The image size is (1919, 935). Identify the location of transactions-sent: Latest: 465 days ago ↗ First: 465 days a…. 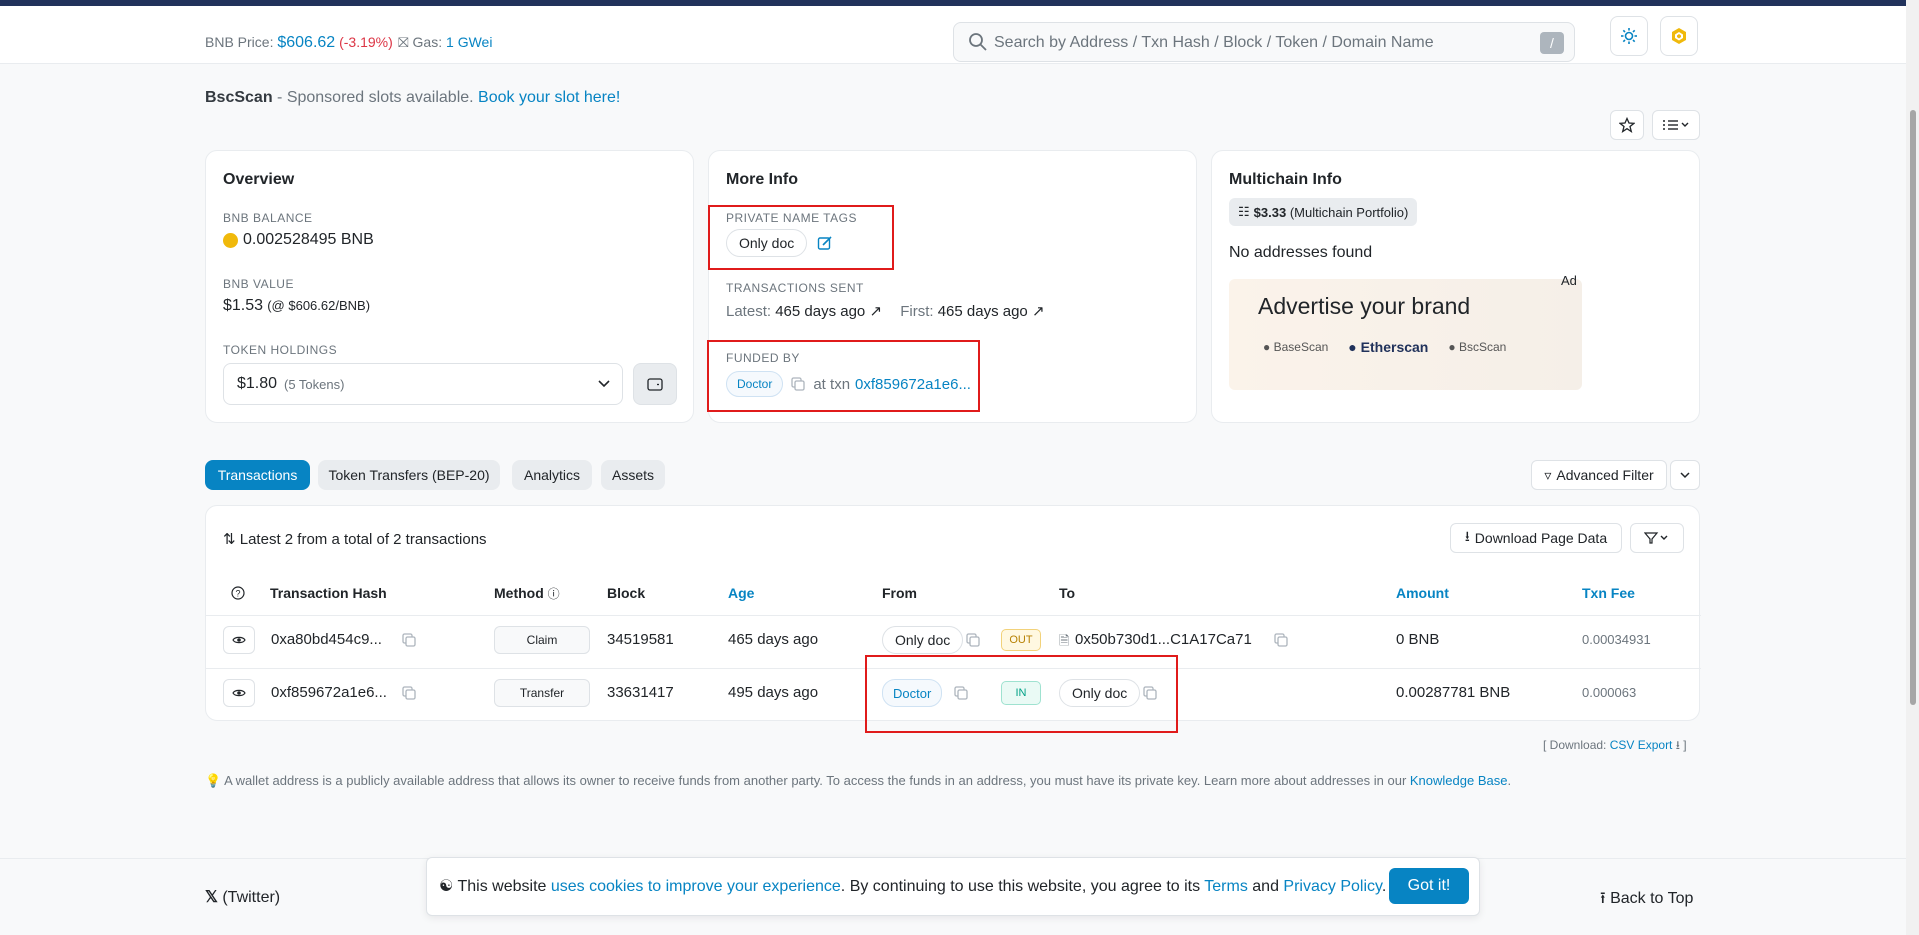
(885, 311).